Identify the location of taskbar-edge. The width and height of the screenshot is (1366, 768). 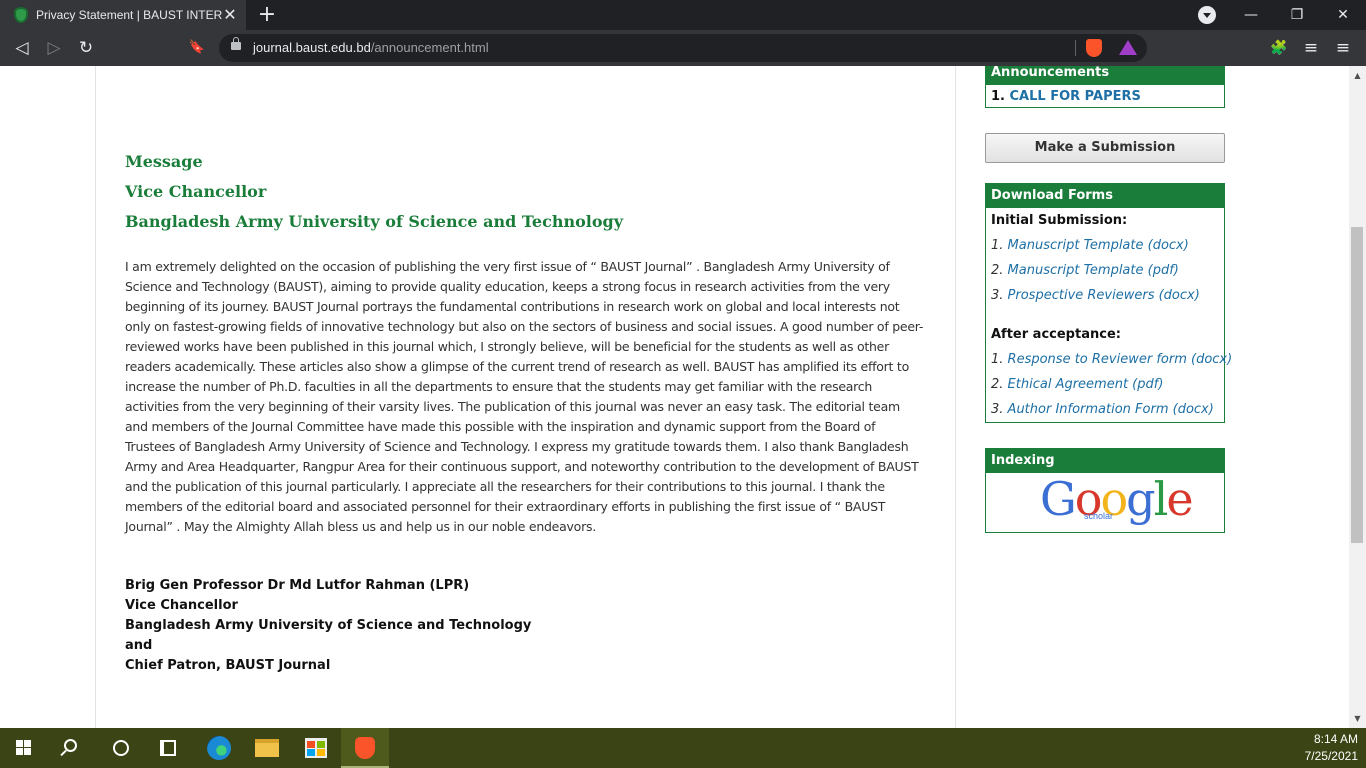
(219, 748).